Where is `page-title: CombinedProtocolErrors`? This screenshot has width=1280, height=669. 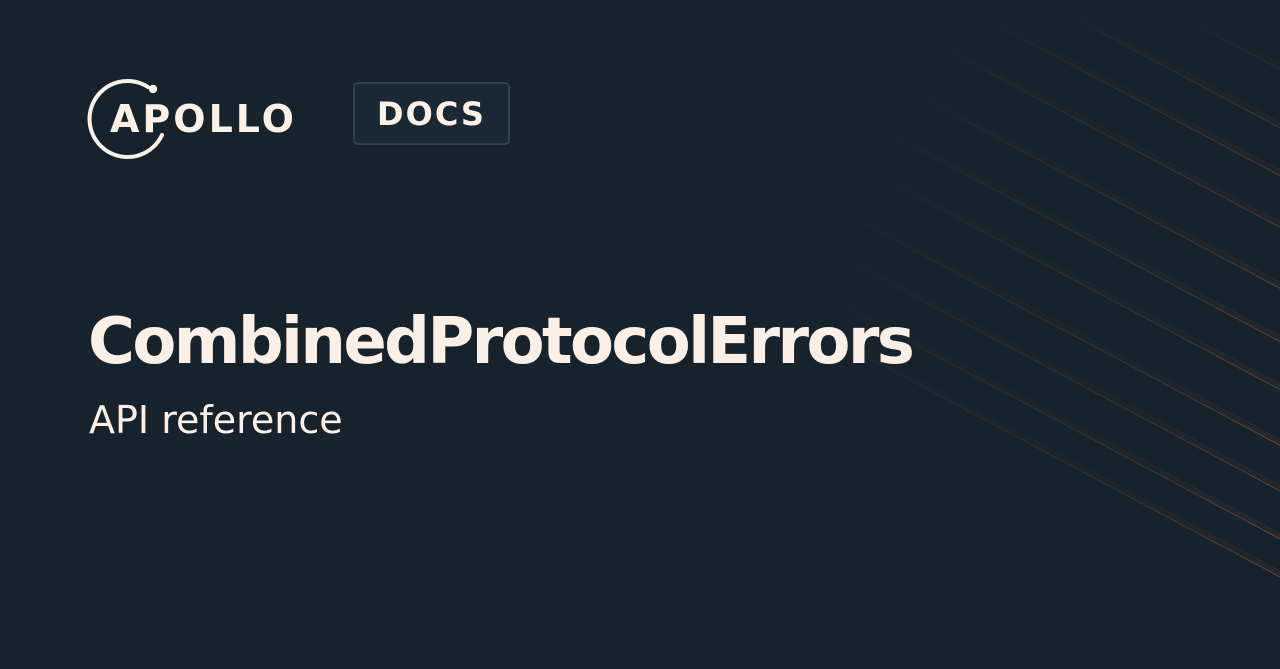 page-title: CombinedProtocolErrors is located at coordinates (501, 342).